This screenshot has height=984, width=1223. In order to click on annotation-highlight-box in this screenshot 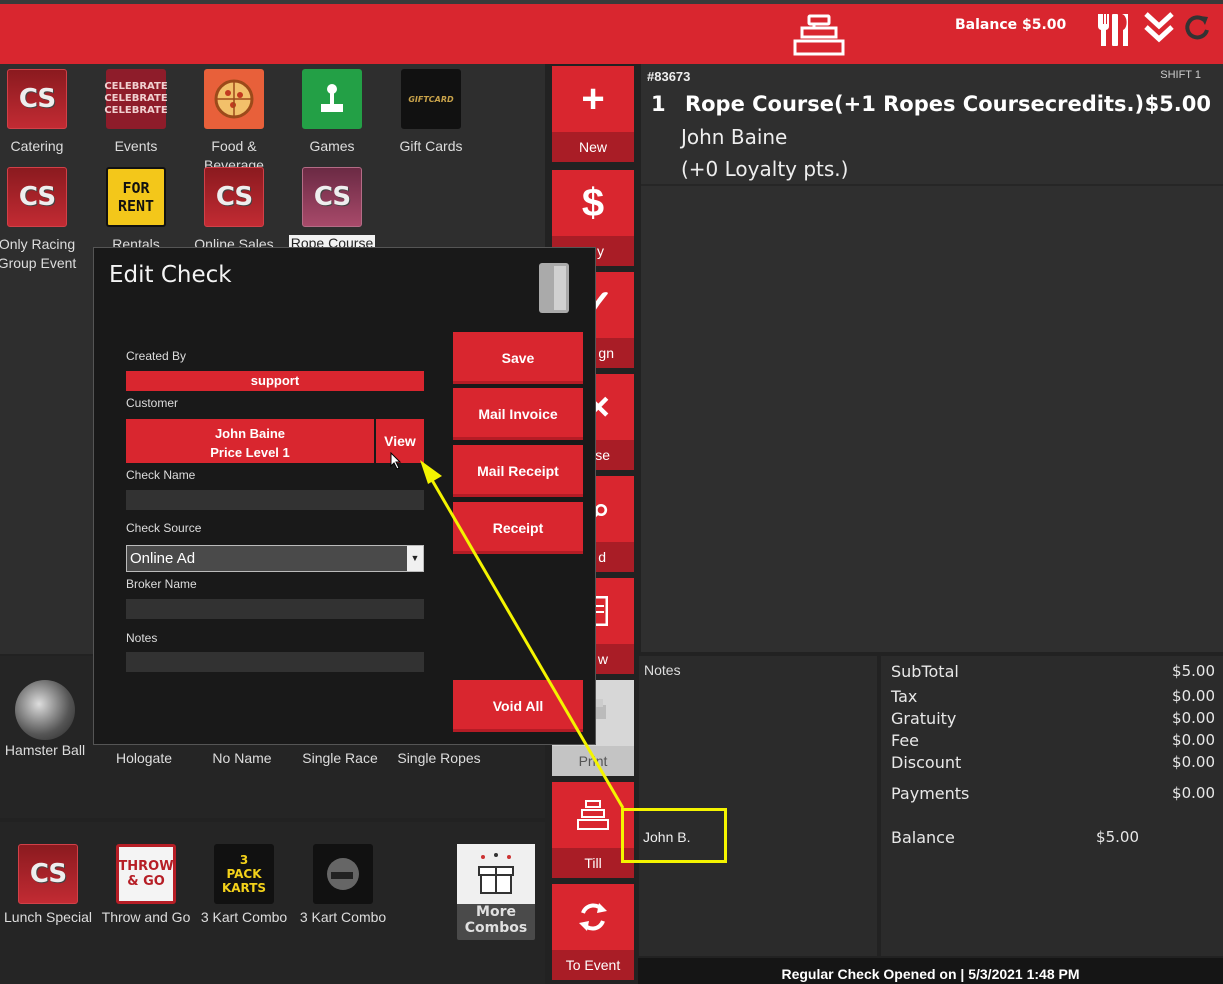, I will do `click(674, 835)`.